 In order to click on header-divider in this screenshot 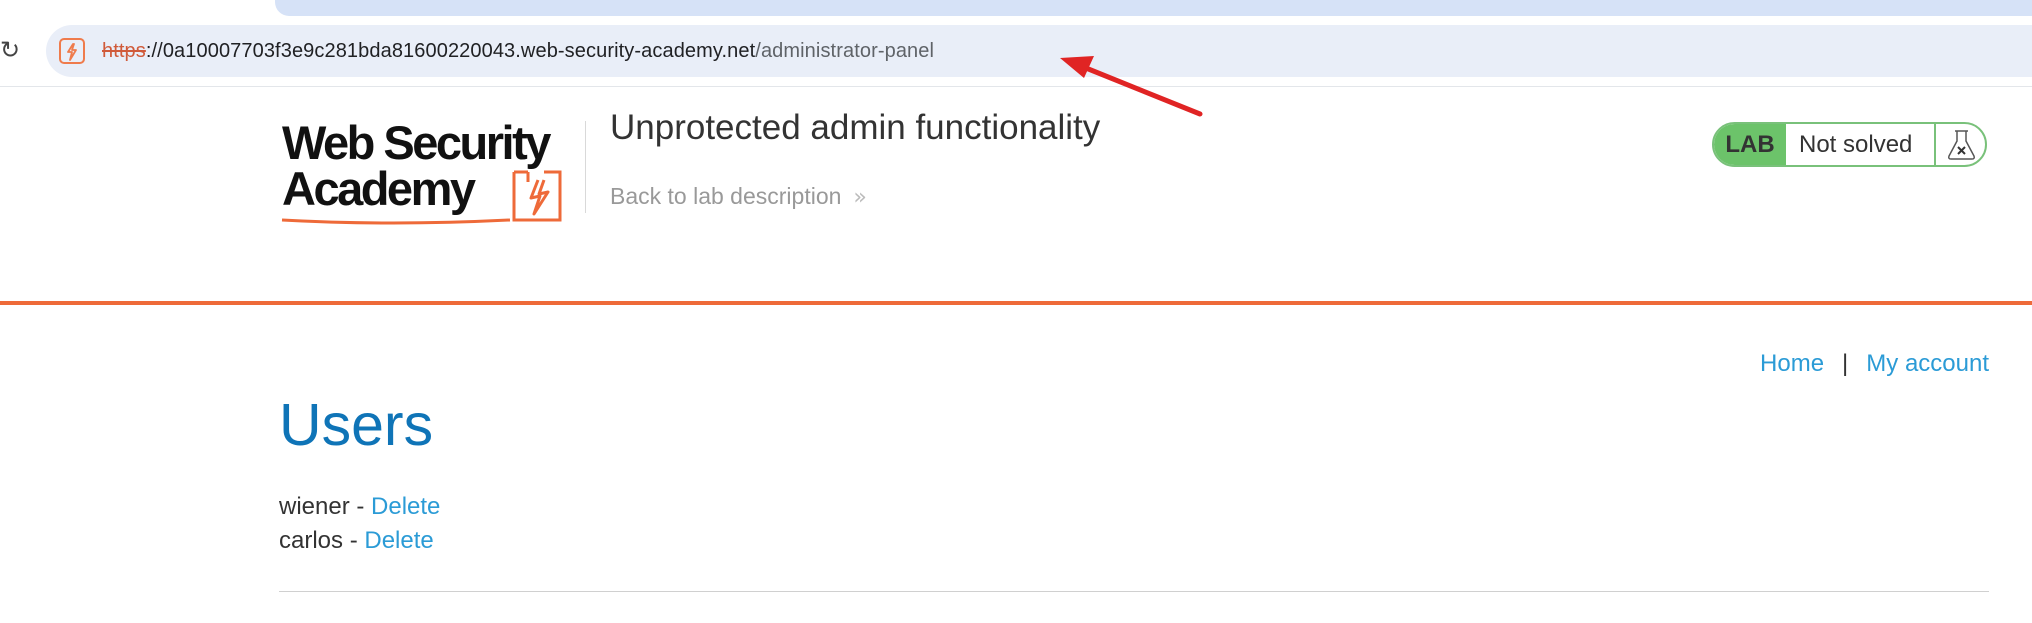, I will do `click(585, 167)`.